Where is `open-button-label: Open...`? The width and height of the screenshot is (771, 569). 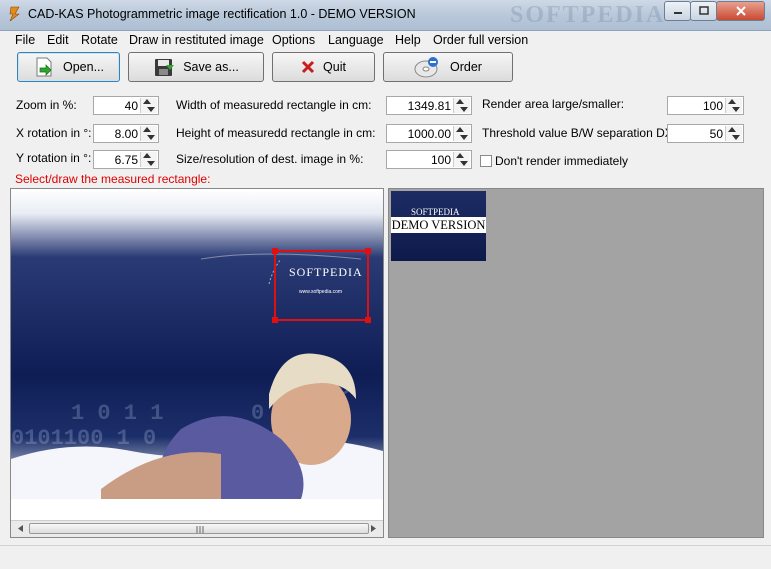
open-button-label: Open... is located at coordinates (83, 67).